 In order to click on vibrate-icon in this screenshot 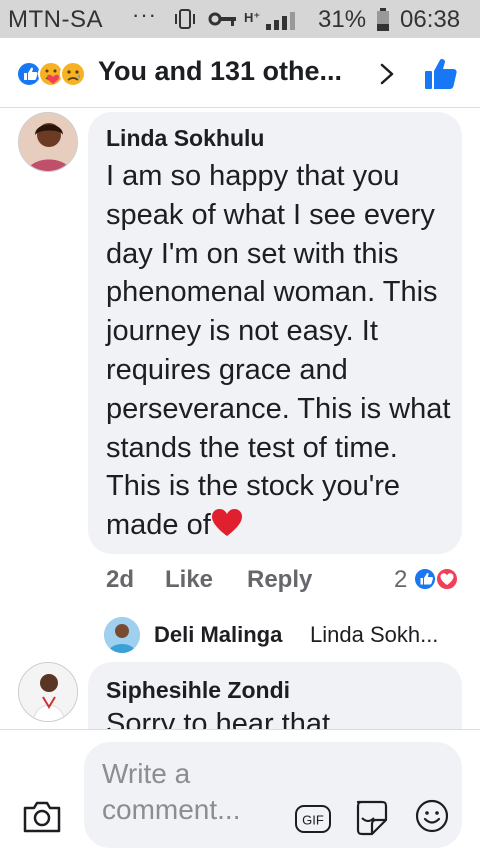, I will do `click(185, 19)`.